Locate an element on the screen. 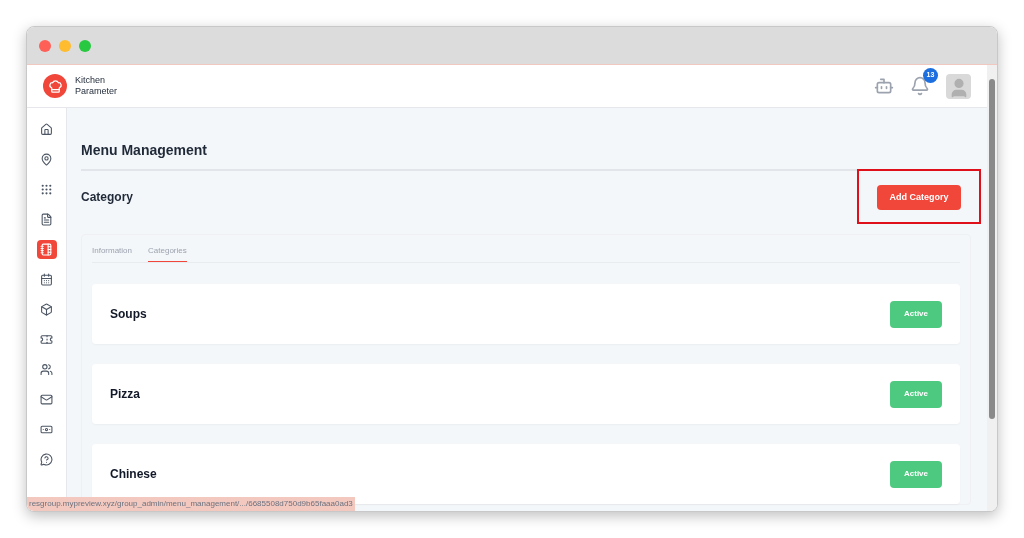  brand-name: Parameter is located at coordinates (96, 91).